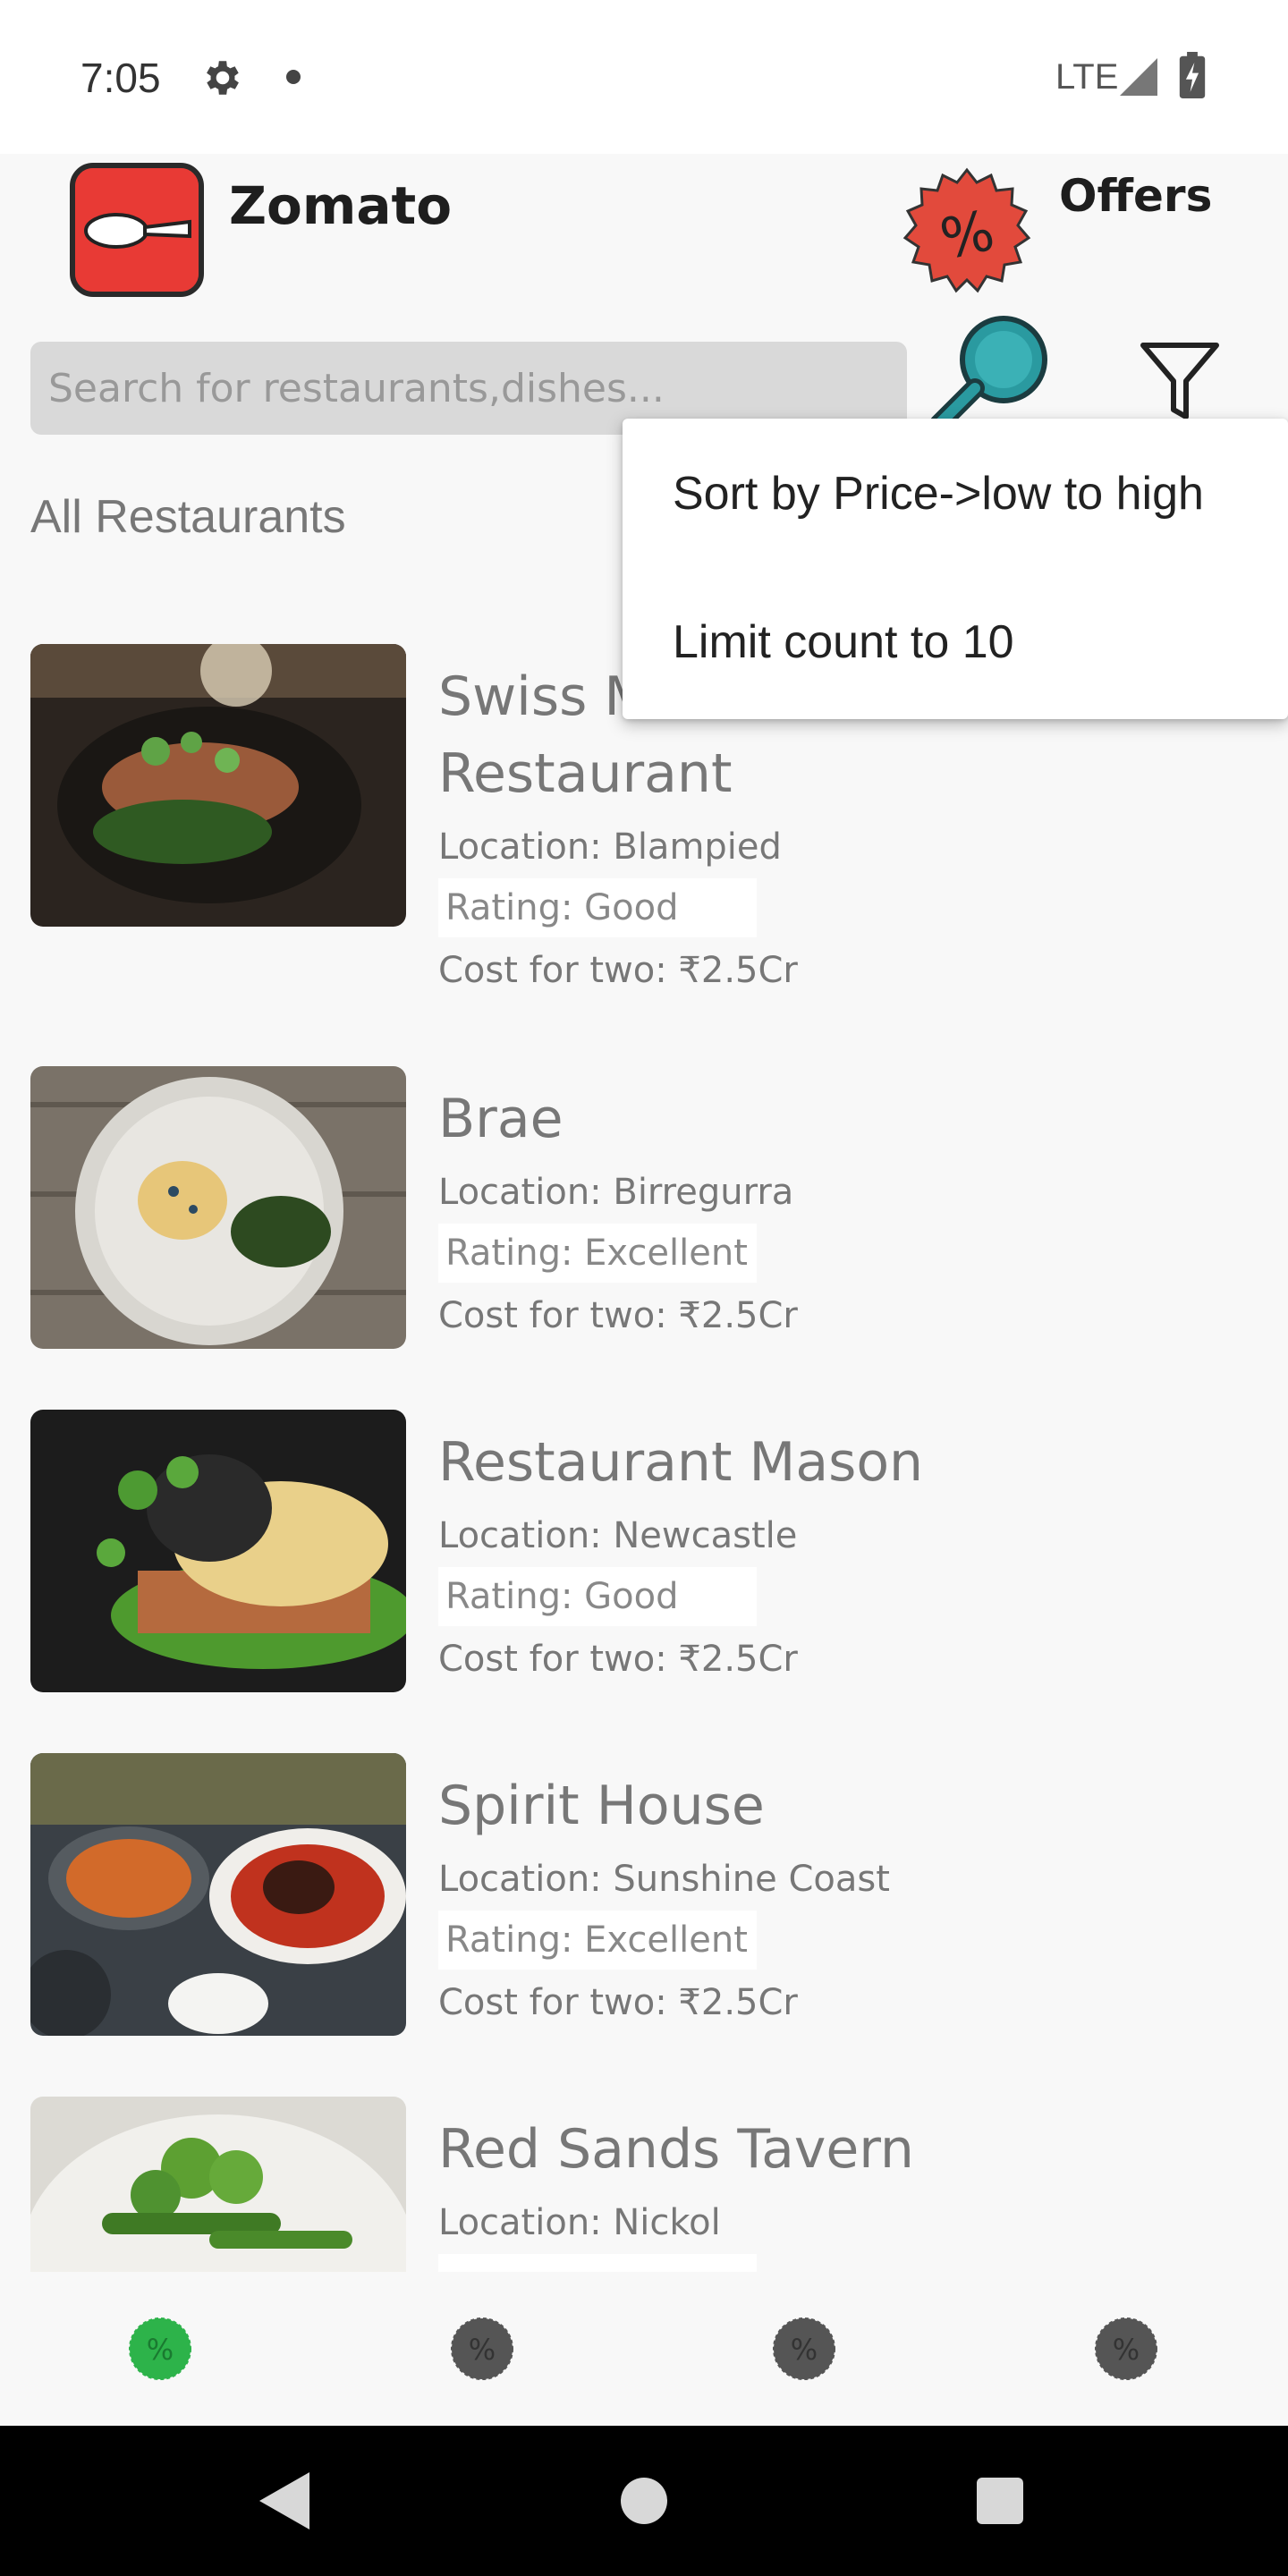  What do you see at coordinates (992, 366) in the screenshot?
I see `magnifier-icon` at bounding box center [992, 366].